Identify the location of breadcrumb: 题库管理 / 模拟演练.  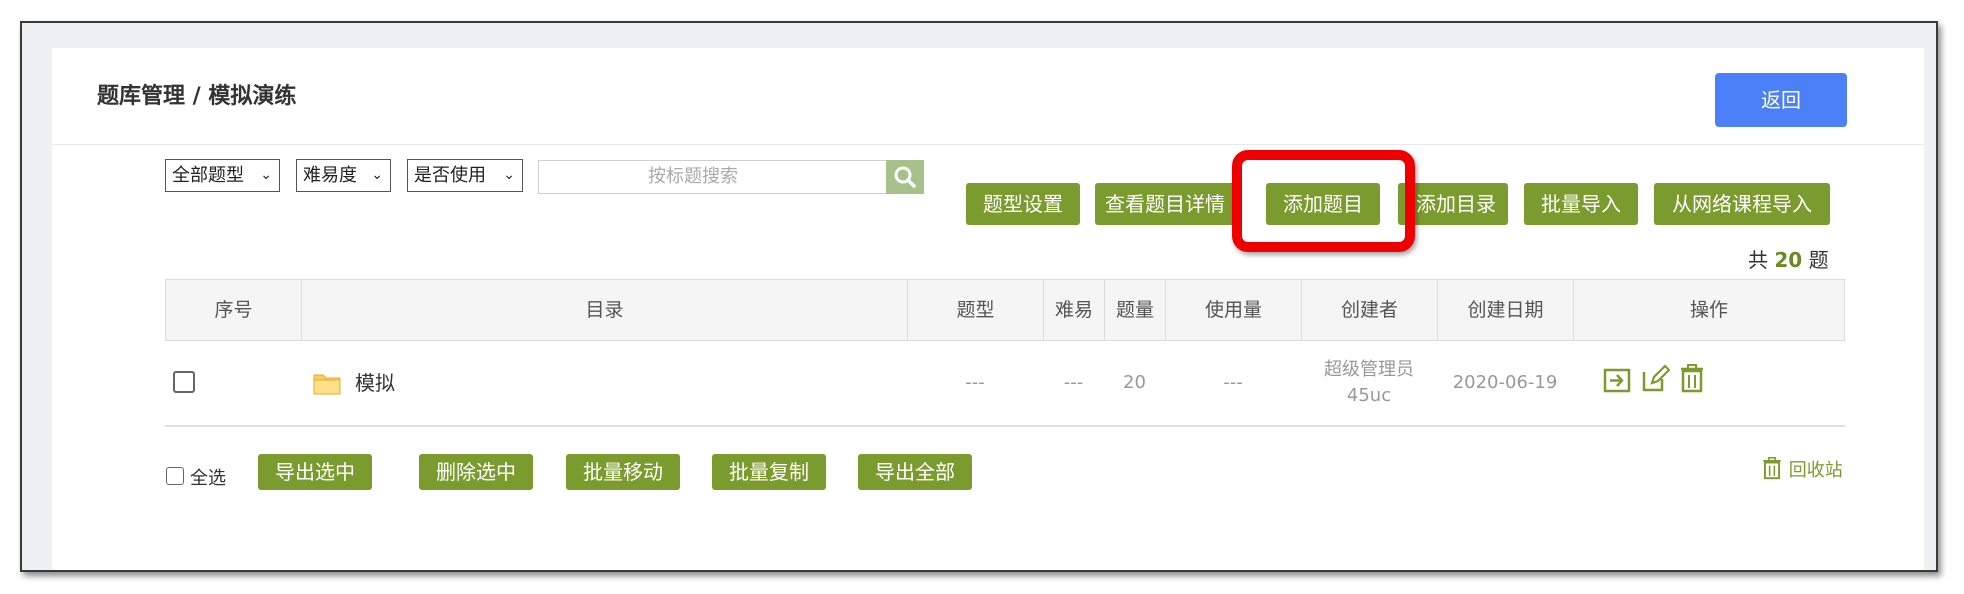
(197, 96).